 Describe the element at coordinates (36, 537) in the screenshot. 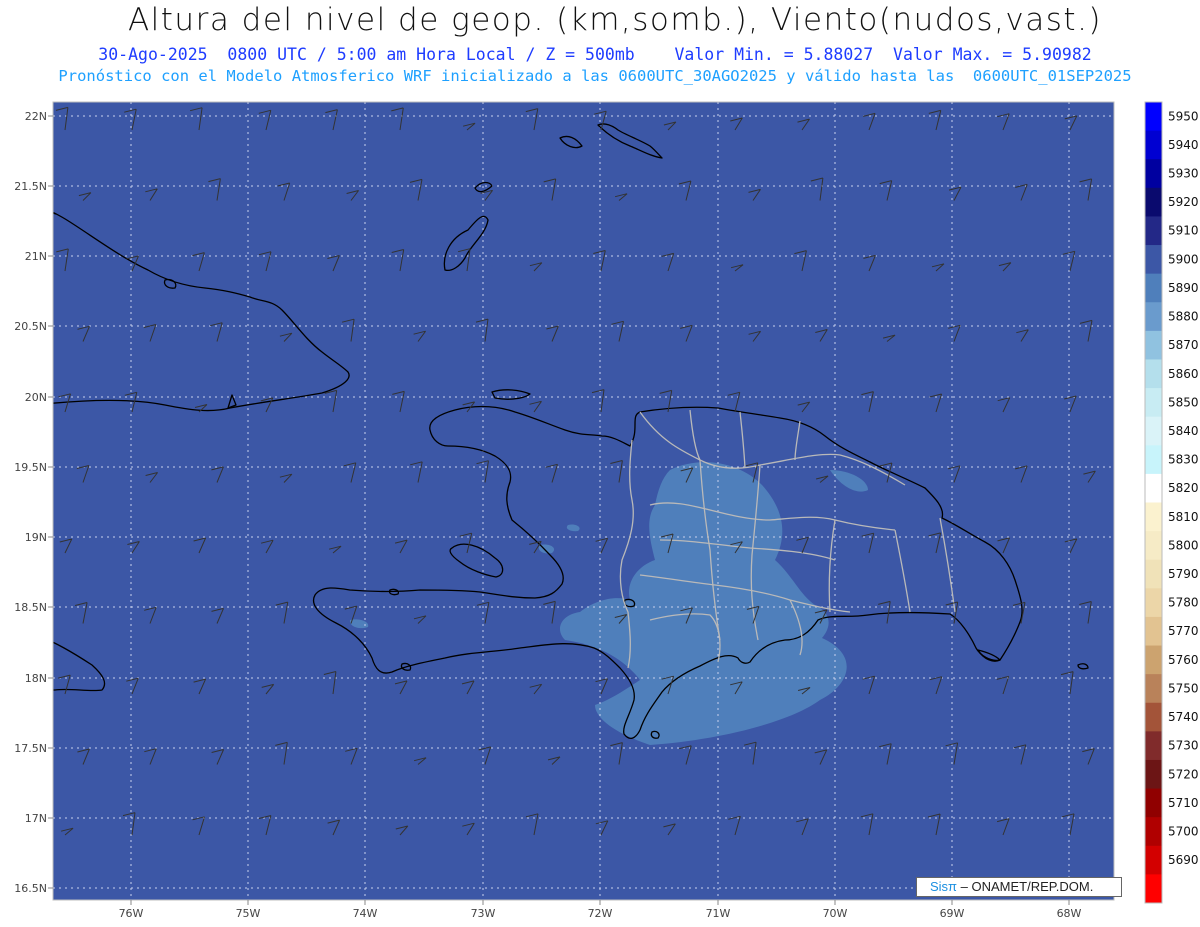

I see `lat-label: 19N` at that location.